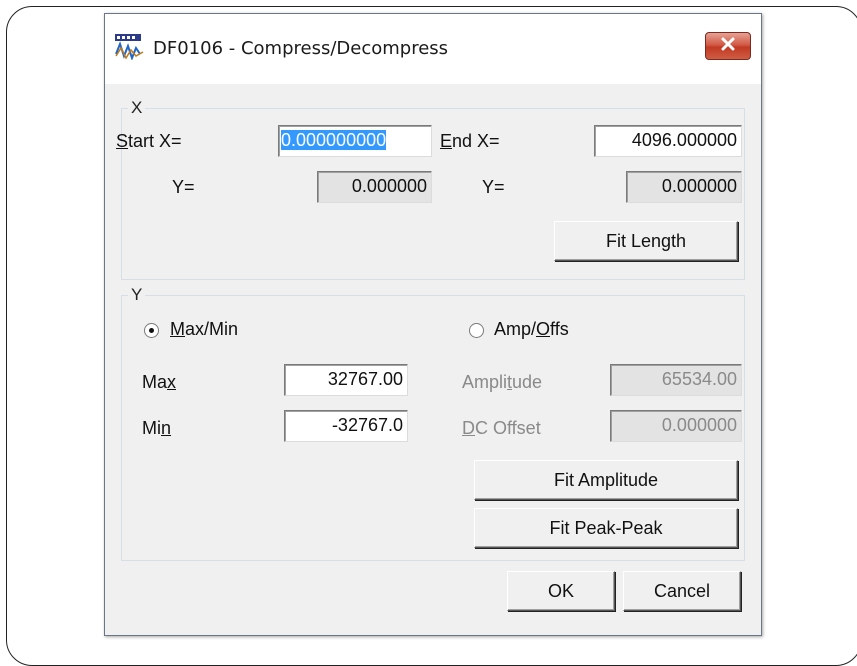 The width and height of the screenshot is (857, 666). Describe the element at coordinates (676, 380) in the screenshot. I see `amplitude-input: 65534.00` at that location.